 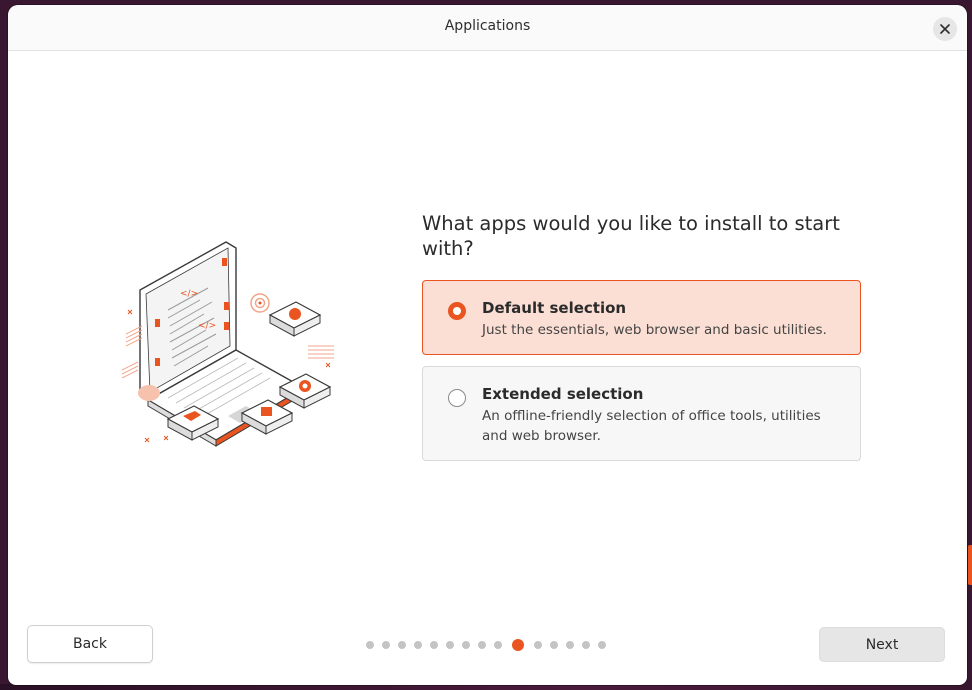 What do you see at coordinates (554, 308) in the screenshot?
I see `default-selection-title: Default selection` at bounding box center [554, 308].